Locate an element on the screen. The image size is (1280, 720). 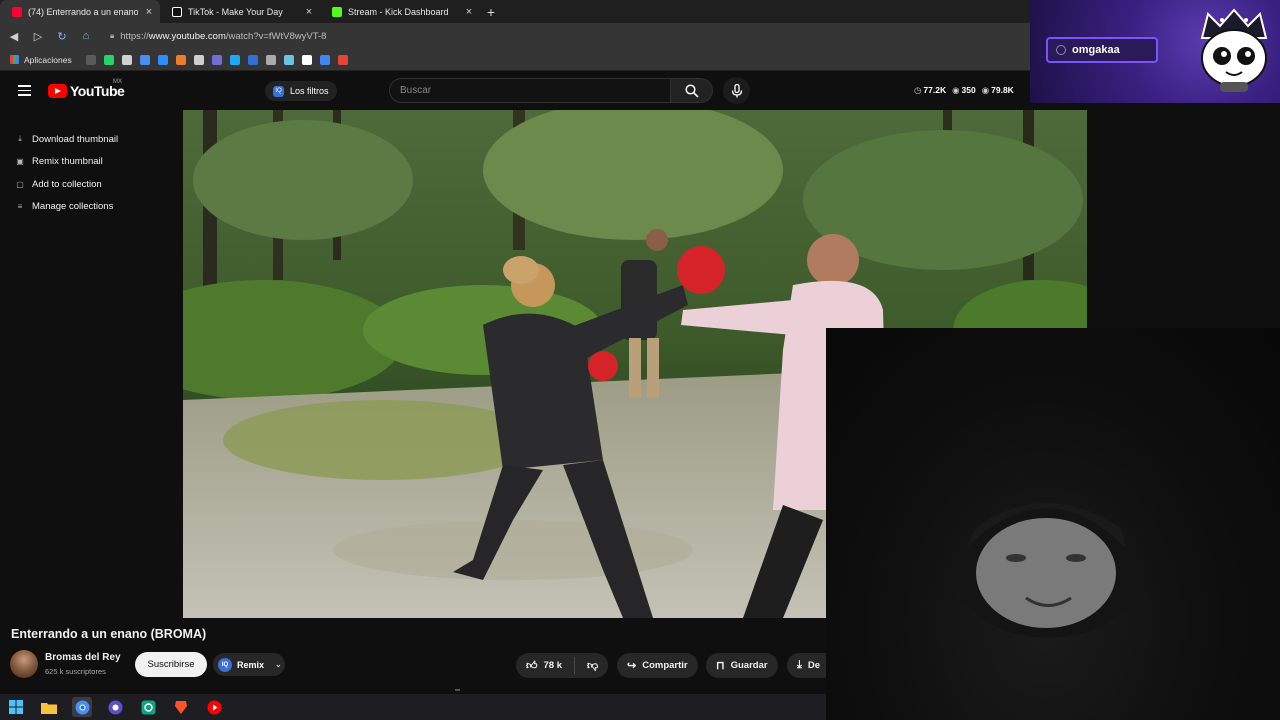
search-icon is located at coordinates (691, 90).